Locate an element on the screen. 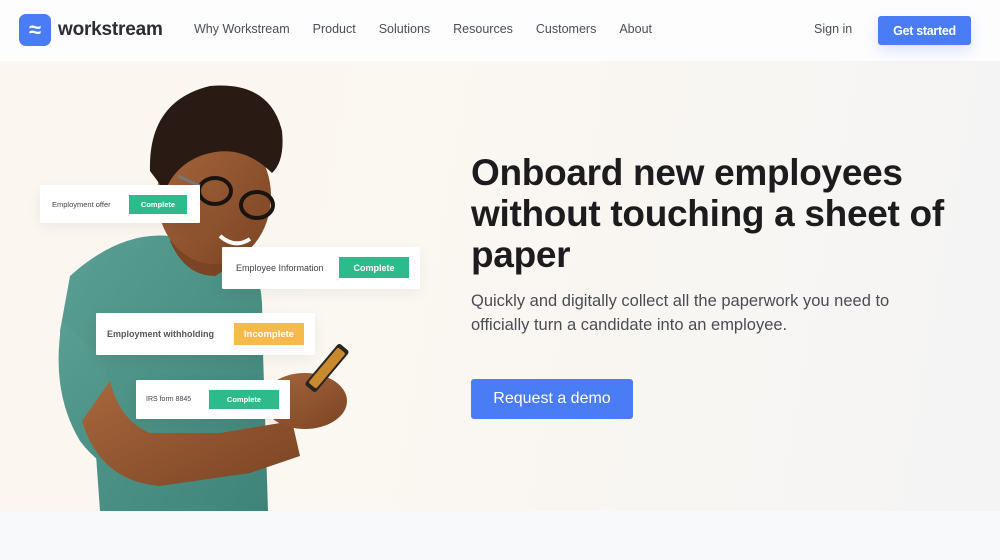 Image resolution: width=1000 pixels, height=560 pixels. status-badge-incomplete: Incomplete is located at coordinates (269, 334).